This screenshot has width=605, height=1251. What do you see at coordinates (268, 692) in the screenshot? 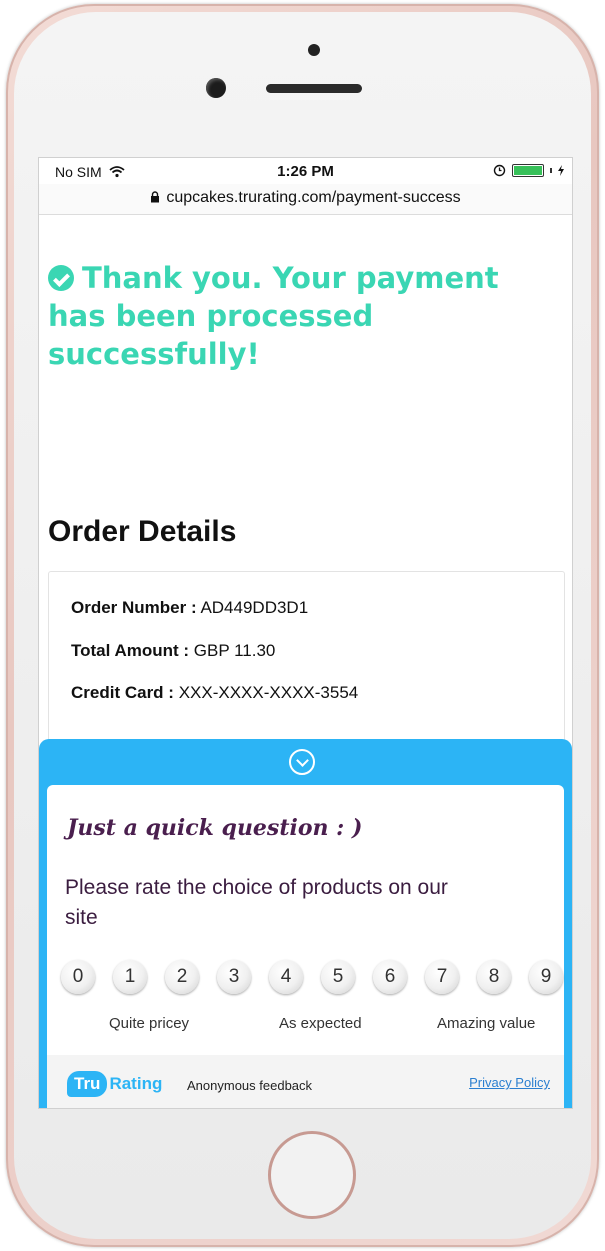
I see `credit-card-value: XXX-XXXX-XXXX-3554` at bounding box center [268, 692].